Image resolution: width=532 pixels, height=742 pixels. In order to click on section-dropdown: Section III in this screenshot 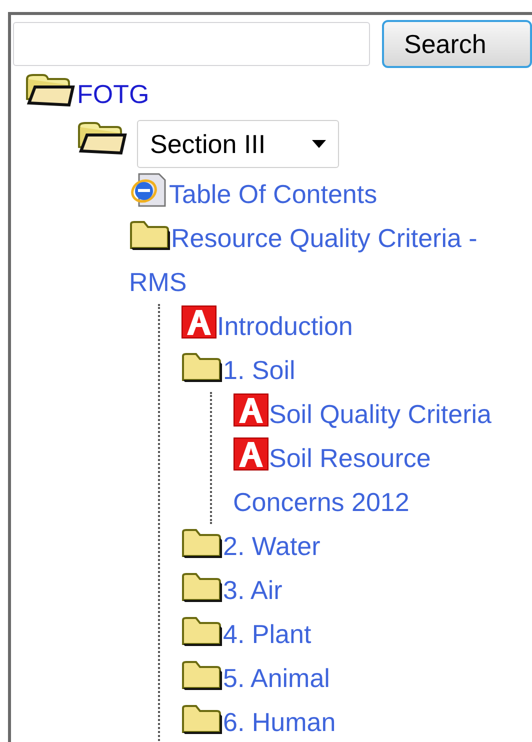, I will do `click(238, 144)`.